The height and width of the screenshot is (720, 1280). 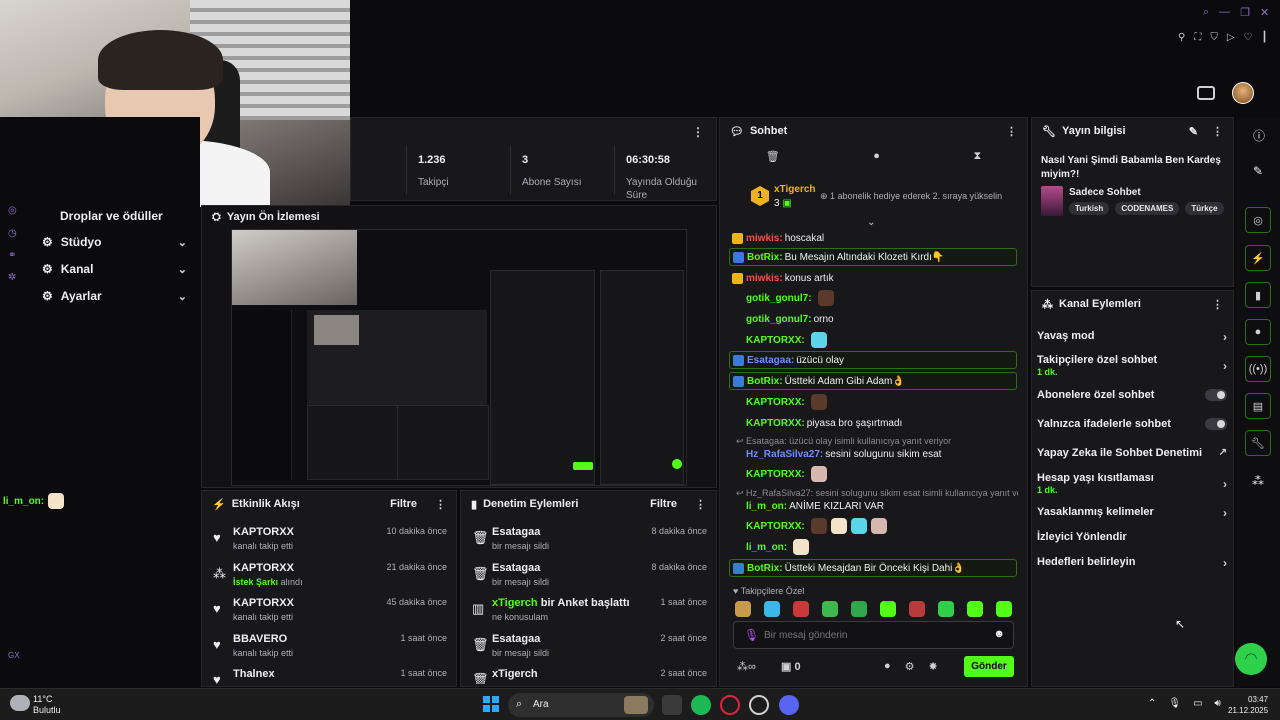 What do you see at coordinates (795, 189) in the screenshot?
I see `top-gifter-name: xTigerch` at bounding box center [795, 189].